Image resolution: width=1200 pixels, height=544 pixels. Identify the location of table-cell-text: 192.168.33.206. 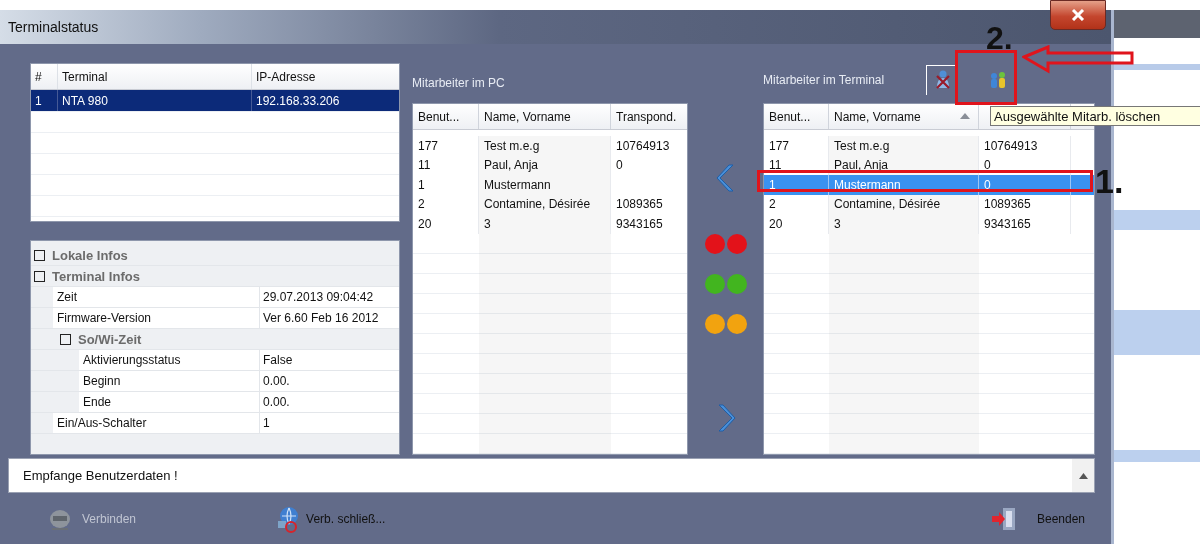
(298, 101).